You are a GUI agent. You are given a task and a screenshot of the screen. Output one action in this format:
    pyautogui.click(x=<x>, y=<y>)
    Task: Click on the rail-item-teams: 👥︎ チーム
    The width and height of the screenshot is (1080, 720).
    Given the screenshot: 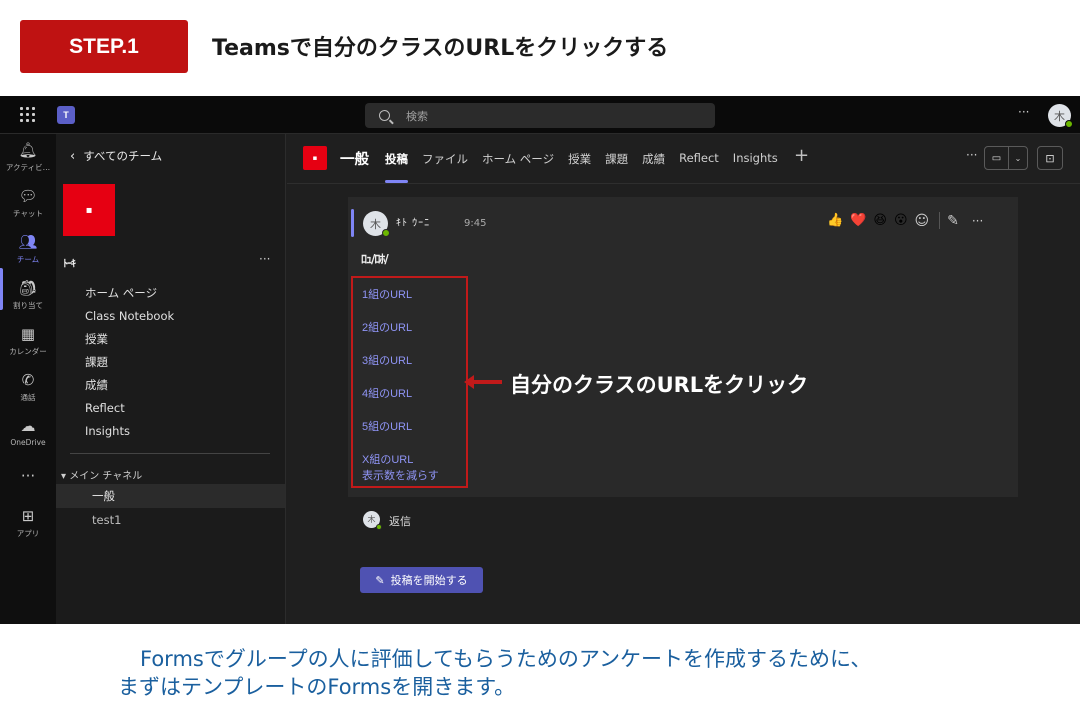 What is the action you would take?
    pyautogui.click(x=28, y=249)
    